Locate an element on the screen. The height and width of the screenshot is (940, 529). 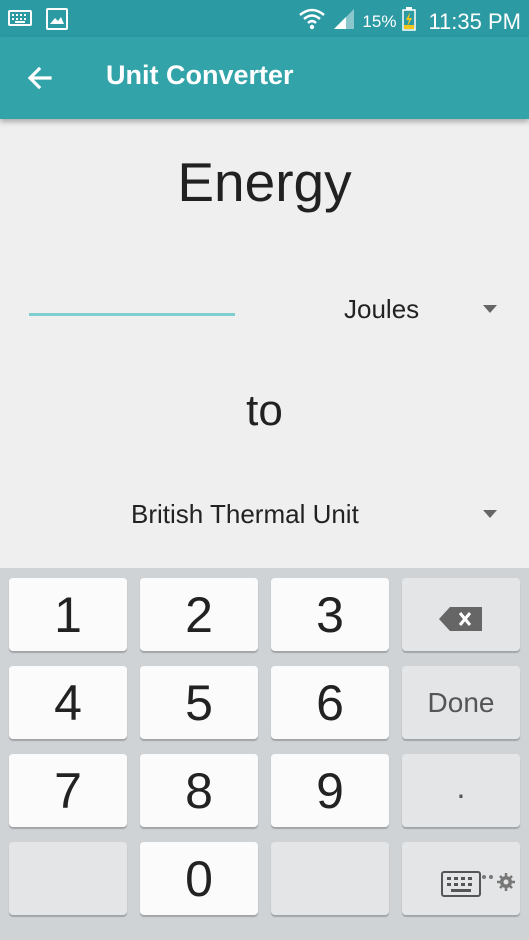
battery-icon is located at coordinates (409, 21).